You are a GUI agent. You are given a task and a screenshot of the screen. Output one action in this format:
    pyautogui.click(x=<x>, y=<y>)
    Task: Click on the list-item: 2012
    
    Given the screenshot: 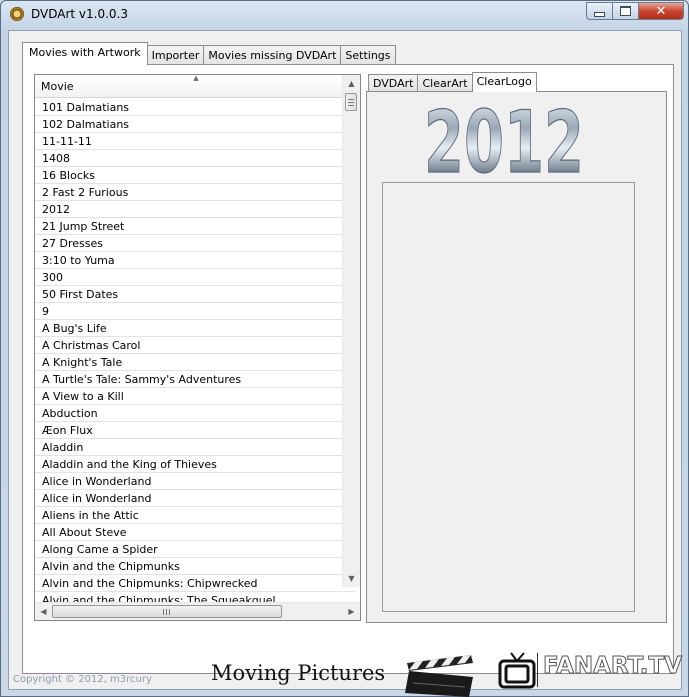 What is the action you would take?
    pyautogui.click(x=195, y=209)
    